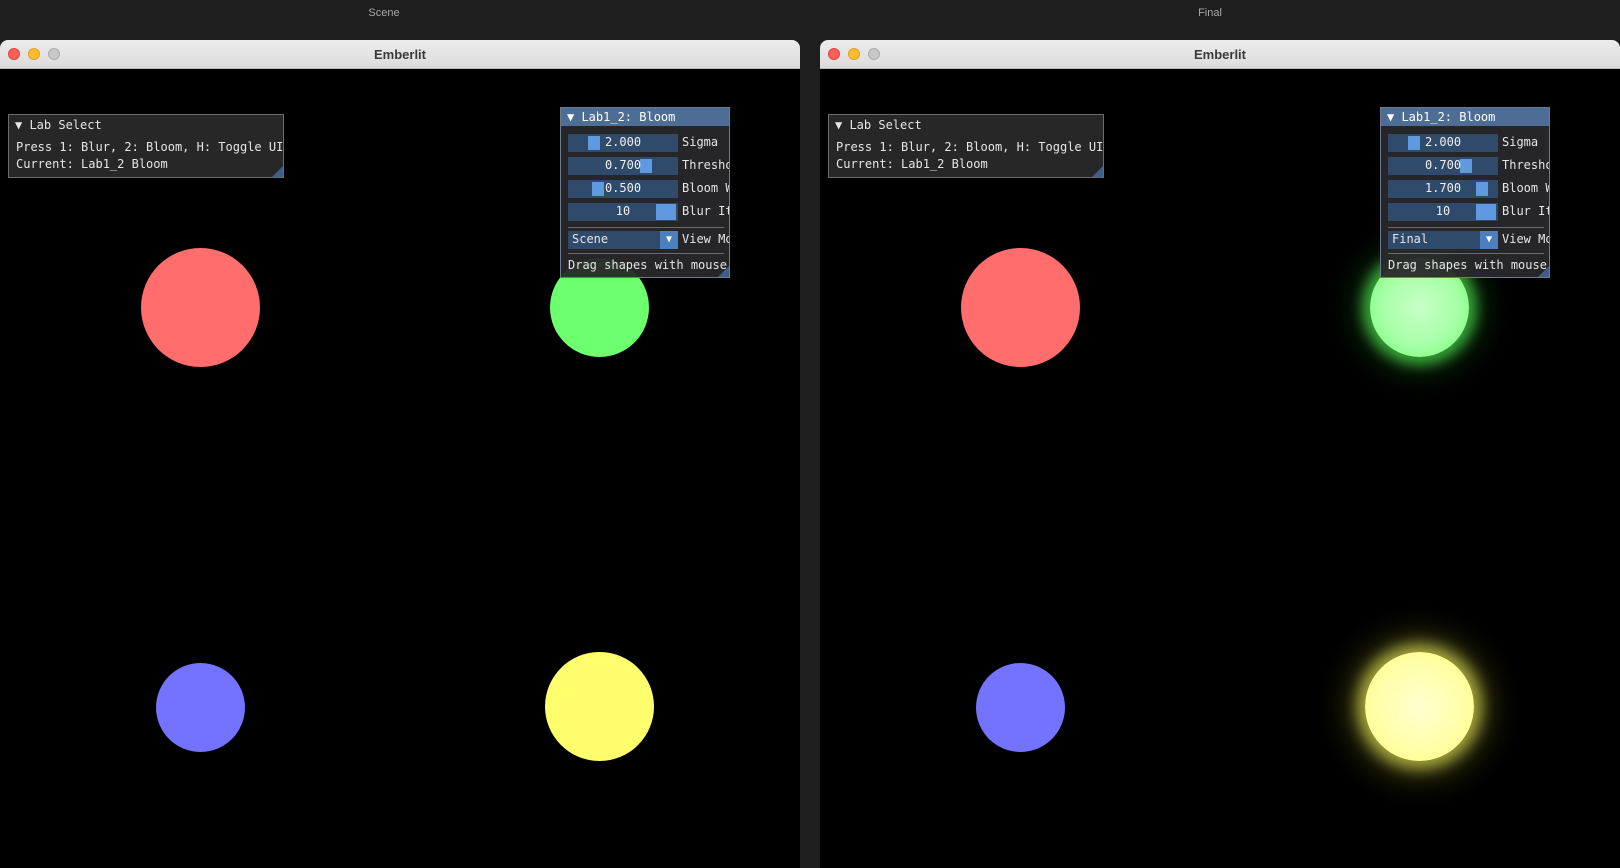 The height and width of the screenshot is (868, 1620). Describe the element at coordinates (623, 240) in the screenshot. I see `view-mode-dropdown: Scene ▼` at that location.